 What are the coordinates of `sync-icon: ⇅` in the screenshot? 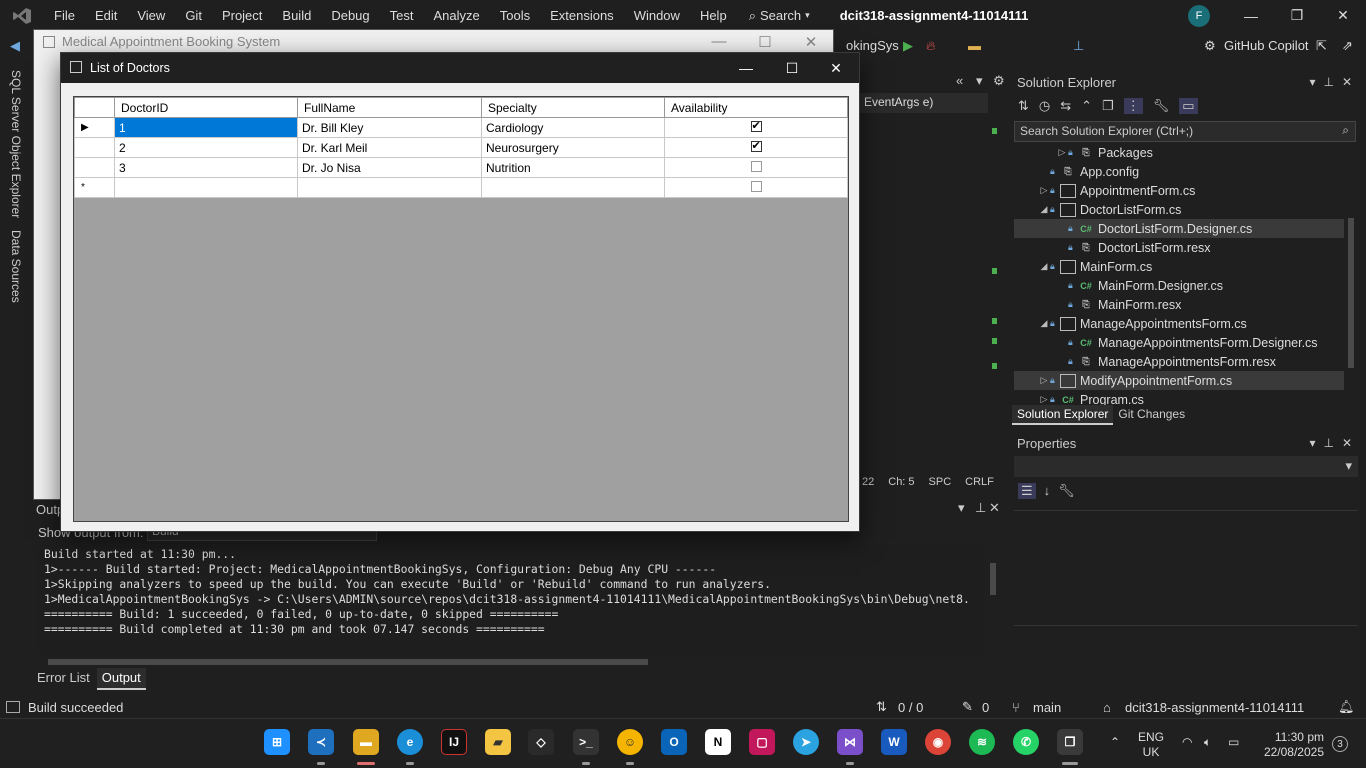 It's located at (1023, 106).